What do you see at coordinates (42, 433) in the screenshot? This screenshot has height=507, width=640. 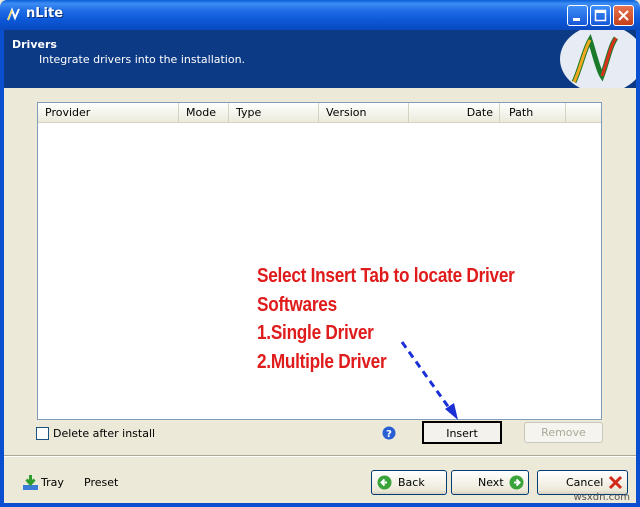 I see `delete-after-install-checkbox` at bounding box center [42, 433].